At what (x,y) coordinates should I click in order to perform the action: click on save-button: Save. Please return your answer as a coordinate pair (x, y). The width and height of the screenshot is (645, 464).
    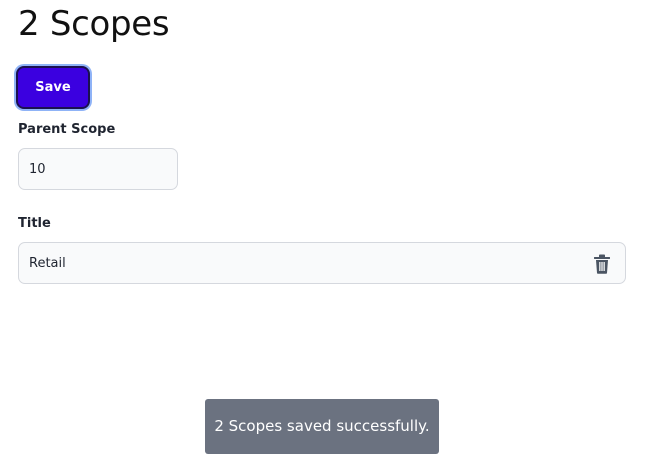
    Looking at the image, I should click on (53, 87).